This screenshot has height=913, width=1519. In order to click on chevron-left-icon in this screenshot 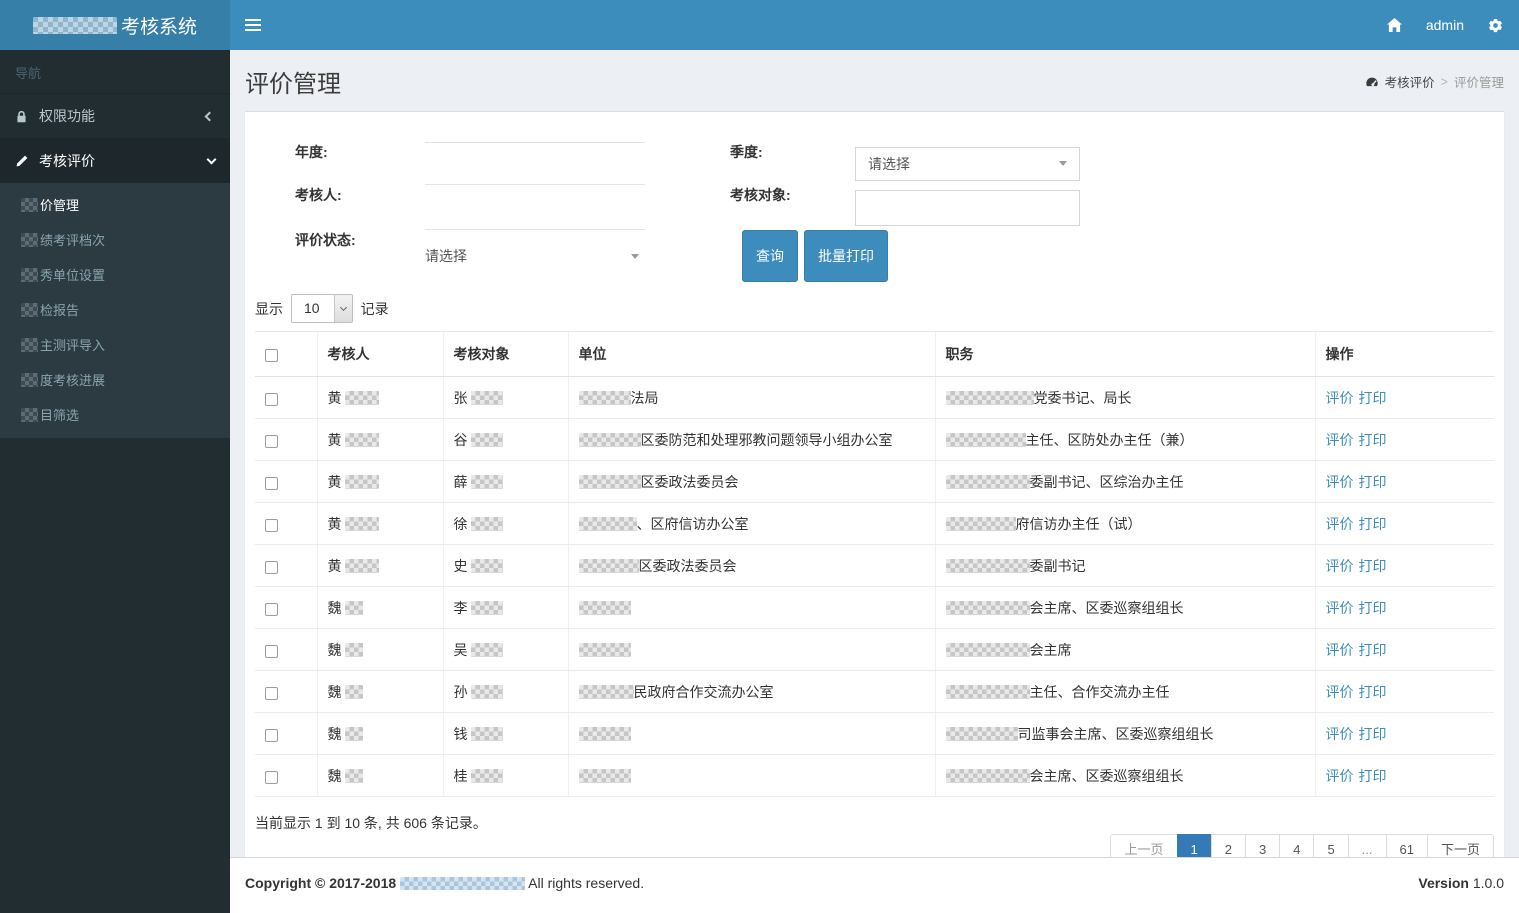, I will do `click(209, 116)`.